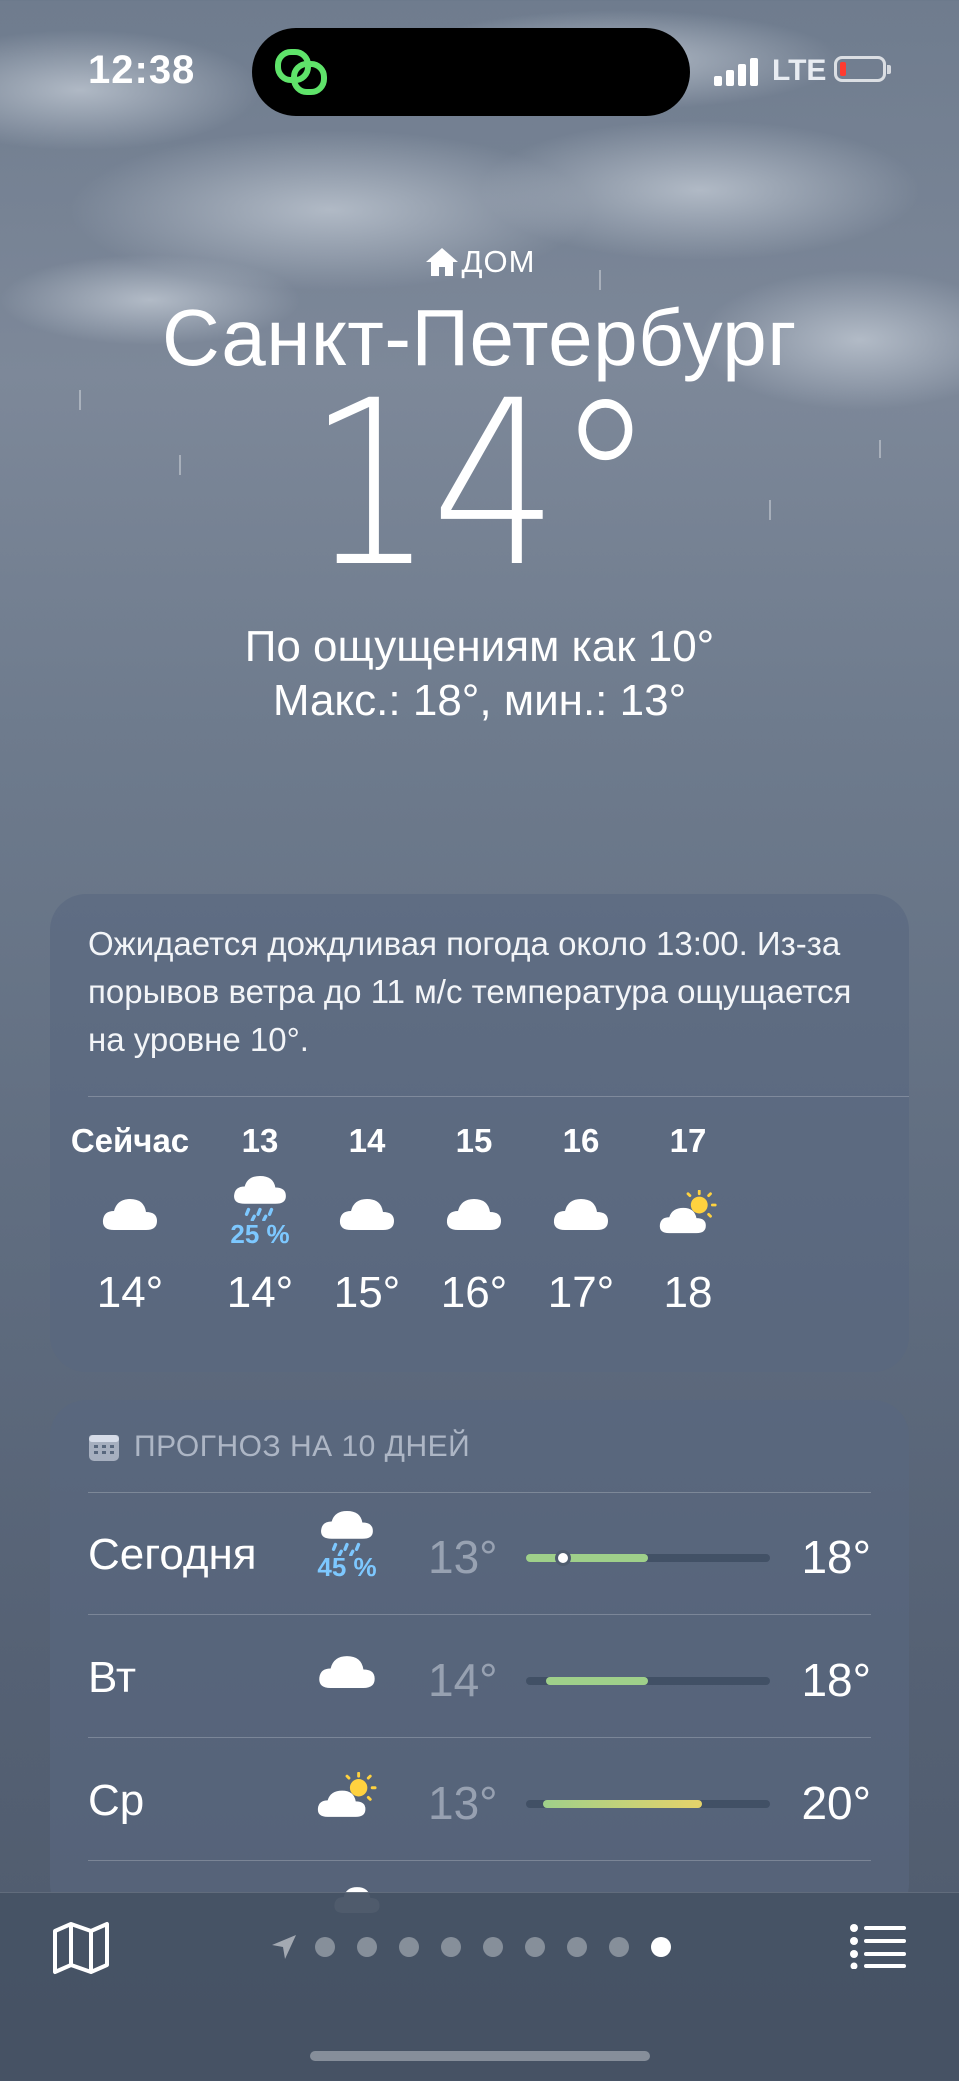  What do you see at coordinates (116, 1800) in the screenshot?
I see `day-name: Ср` at bounding box center [116, 1800].